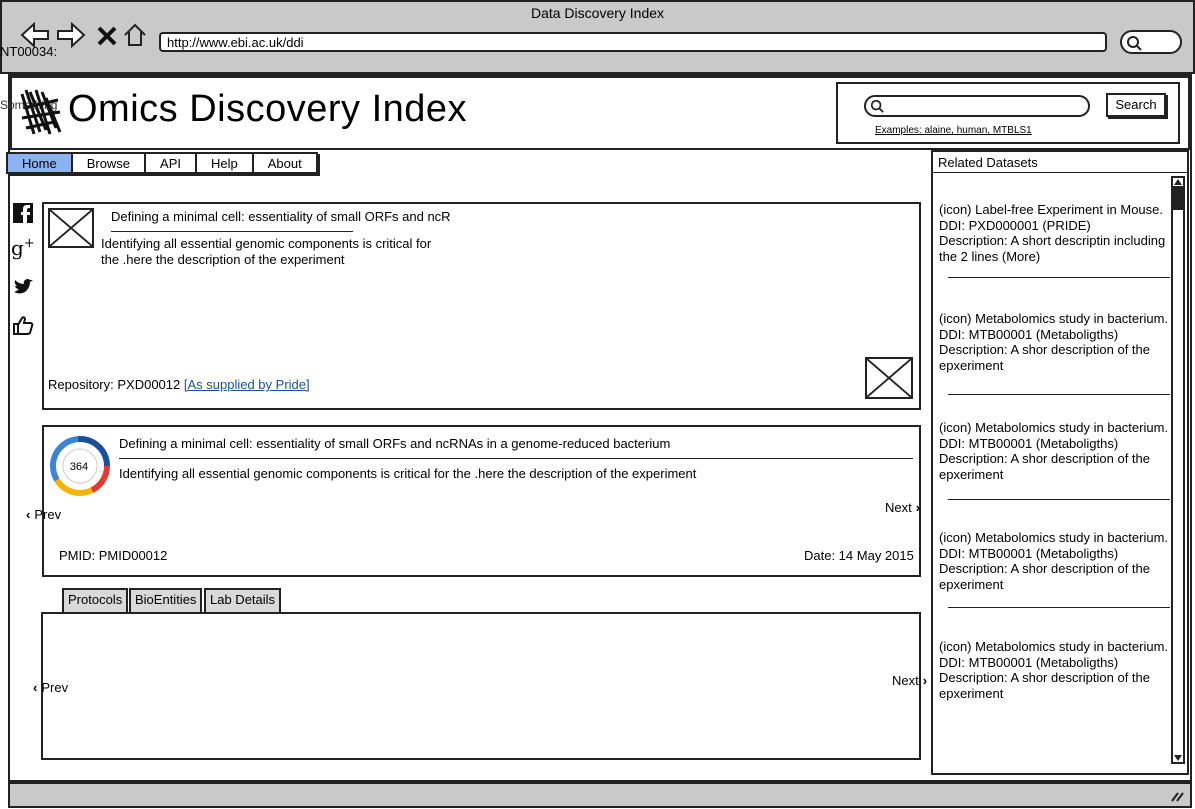  I want to click on tab-identifier: NT00034:, so click(29, 51).